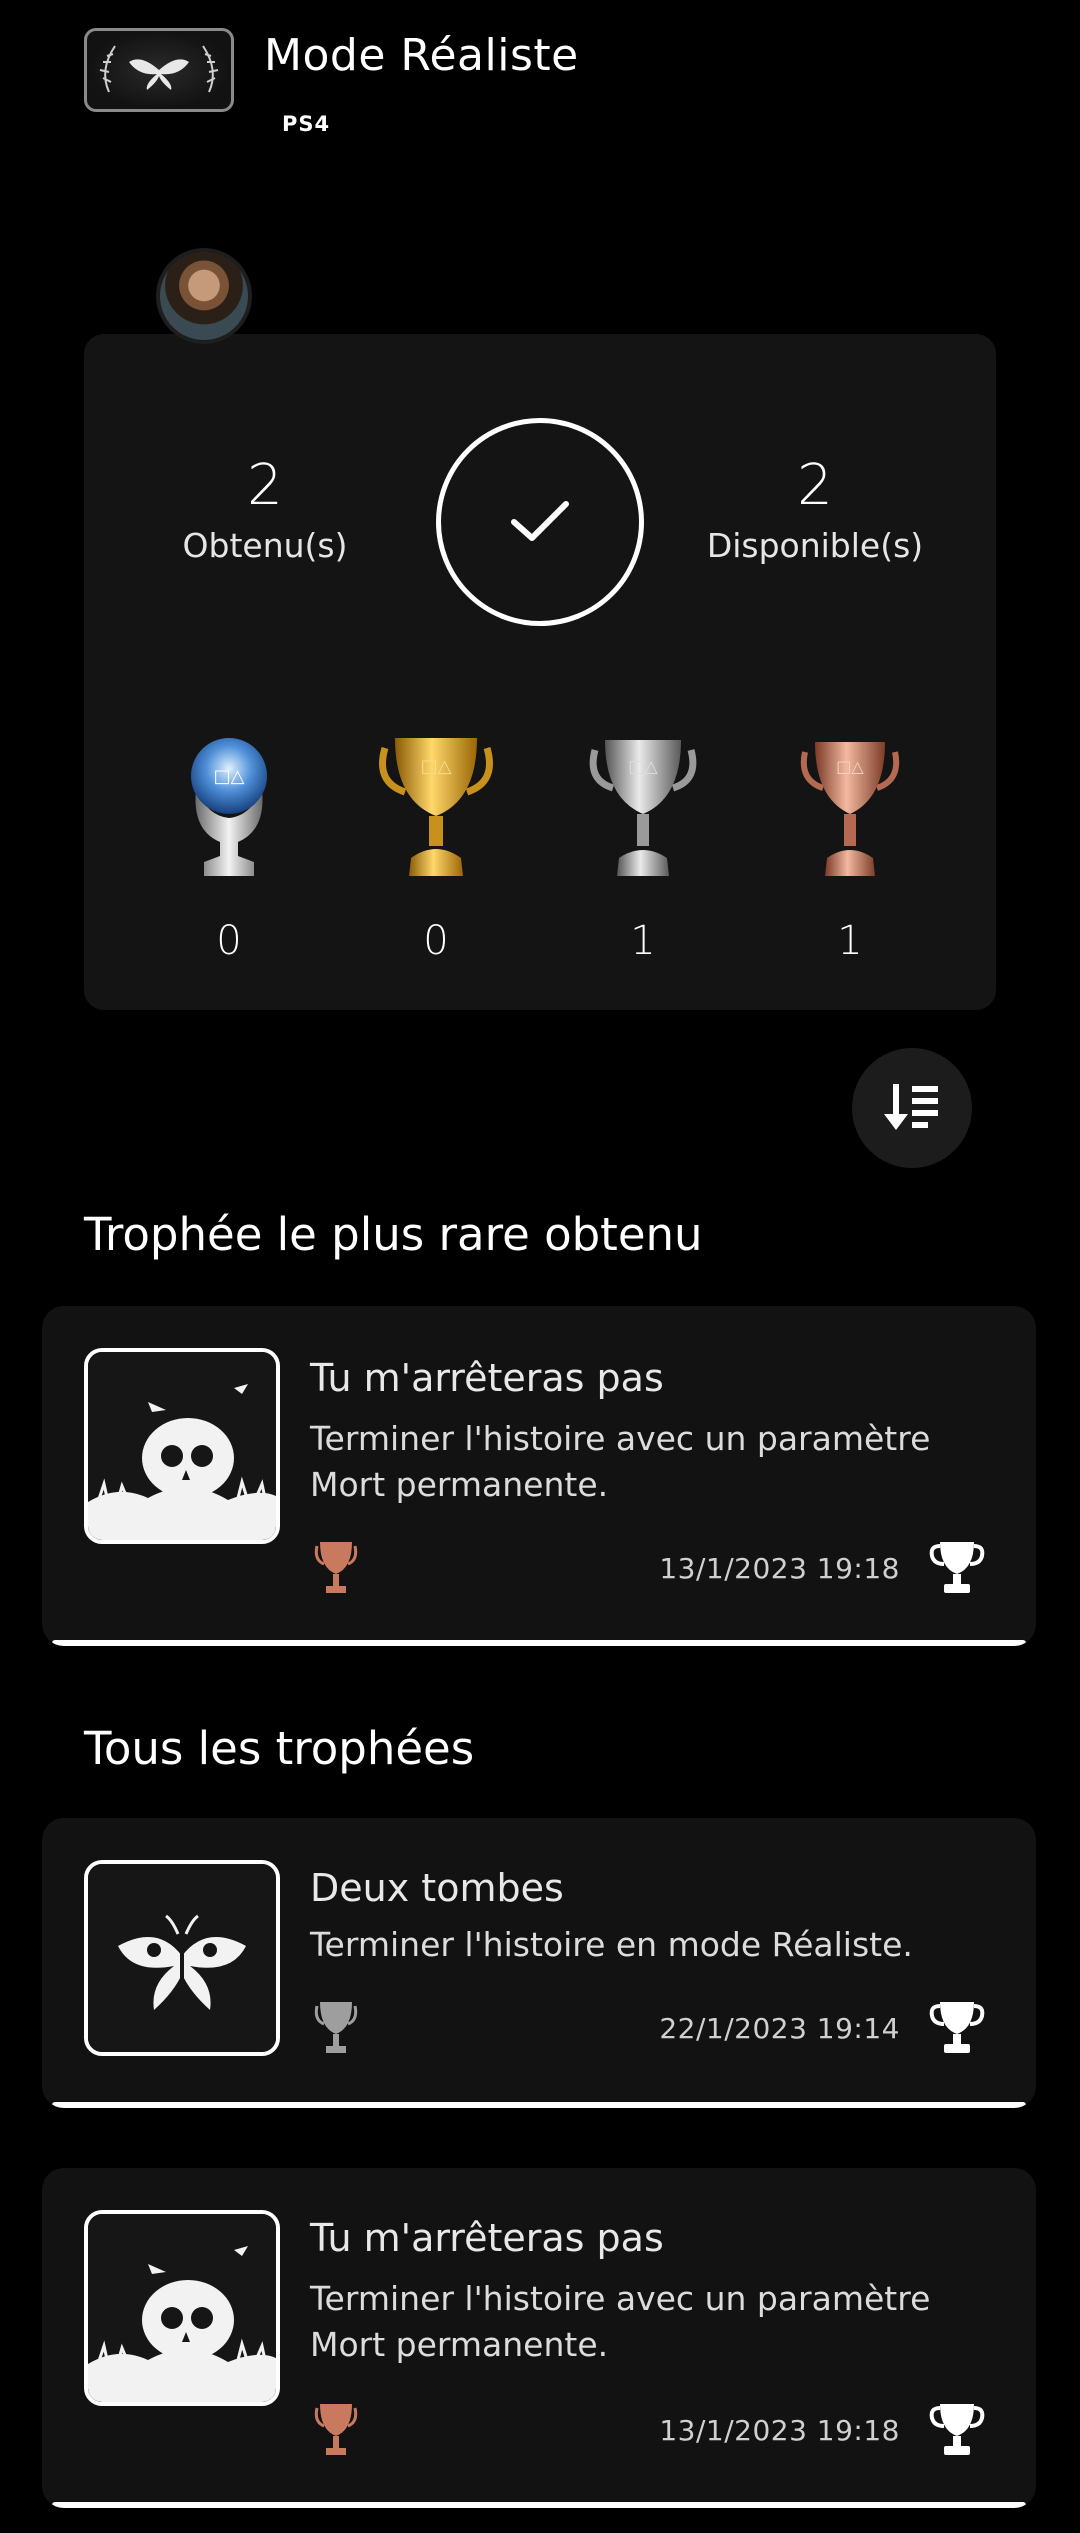 This screenshot has height=2533, width=1080. I want to click on trophy-description: Terminer l'histoire en mode Réaliste., so click(611, 1944).